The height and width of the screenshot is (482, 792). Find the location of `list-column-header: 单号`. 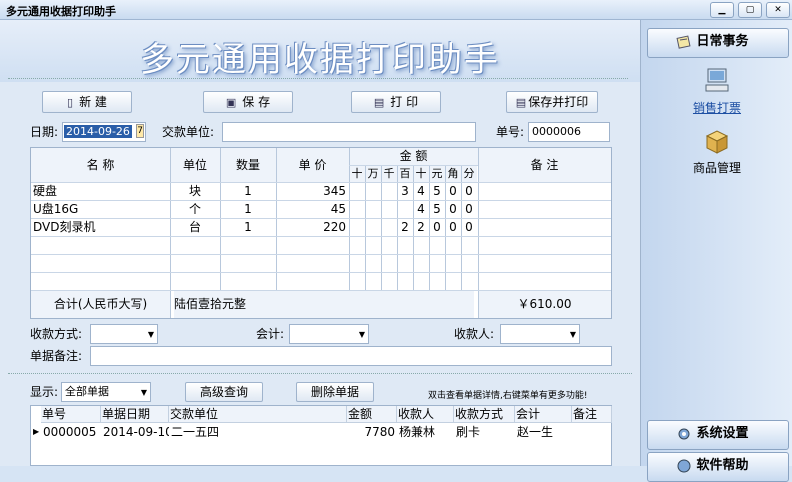

list-column-header: 单号 is located at coordinates (71, 414).